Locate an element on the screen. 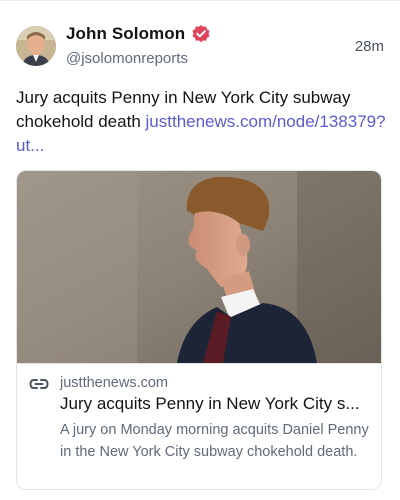 This screenshot has height=500, width=400. post-timestamp: 28m is located at coordinates (369, 46).